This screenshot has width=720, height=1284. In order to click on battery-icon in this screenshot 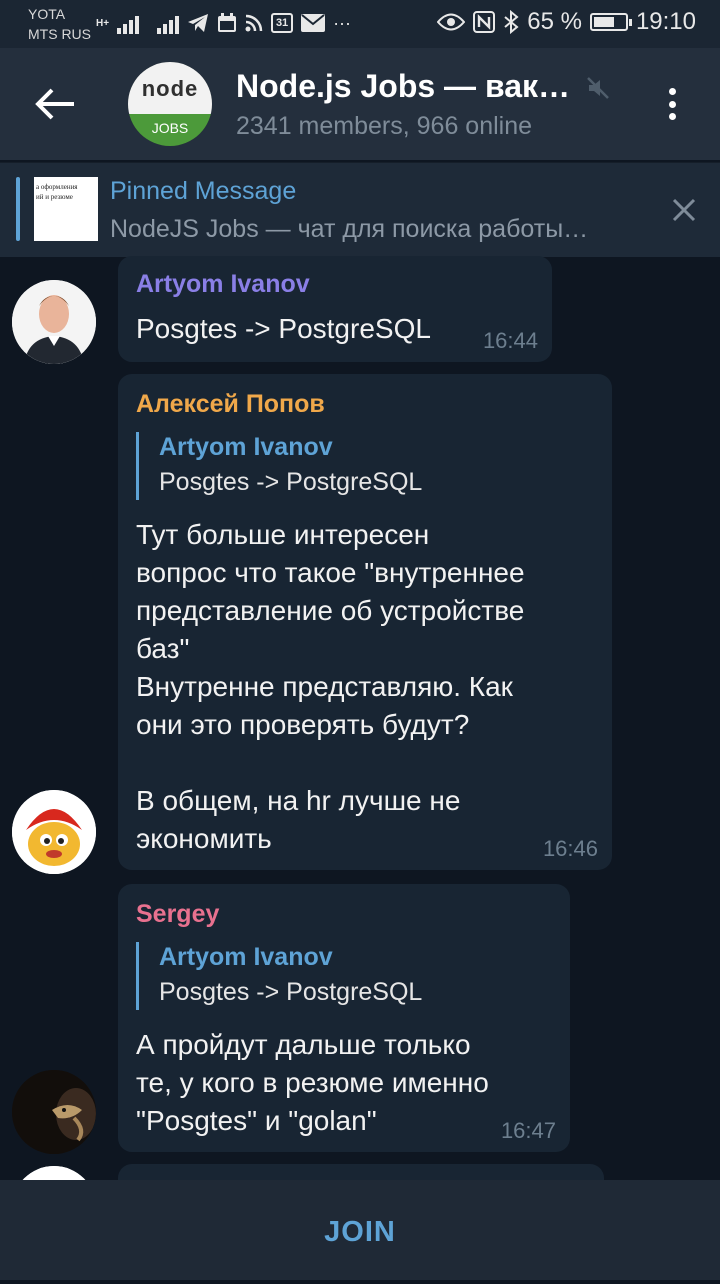, I will do `click(610, 22)`.